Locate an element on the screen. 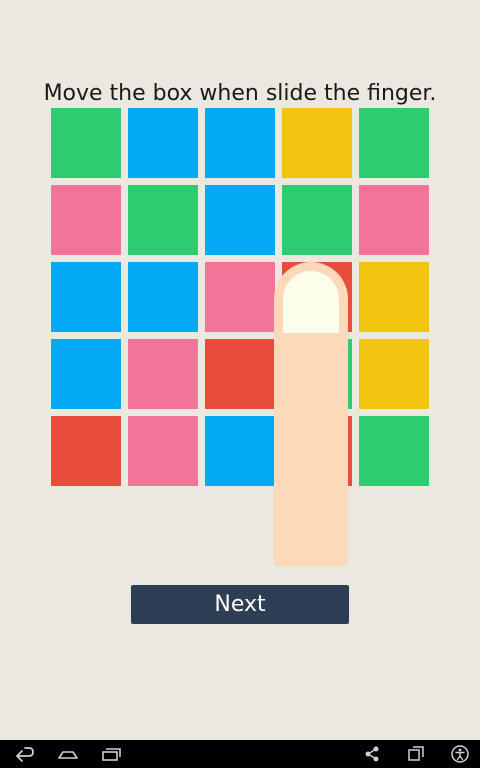 The width and height of the screenshot is (480, 768). back-icon is located at coordinates (25, 754).